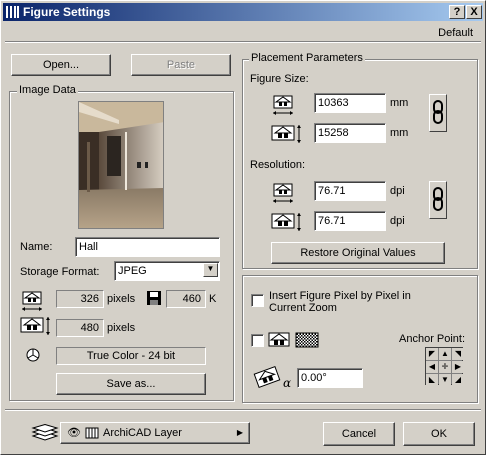 The width and height of the screenshot is (486, 455). Describe the element at coordinates (283, 105) in the screenshot. I see `figure-width-icon` at that location.